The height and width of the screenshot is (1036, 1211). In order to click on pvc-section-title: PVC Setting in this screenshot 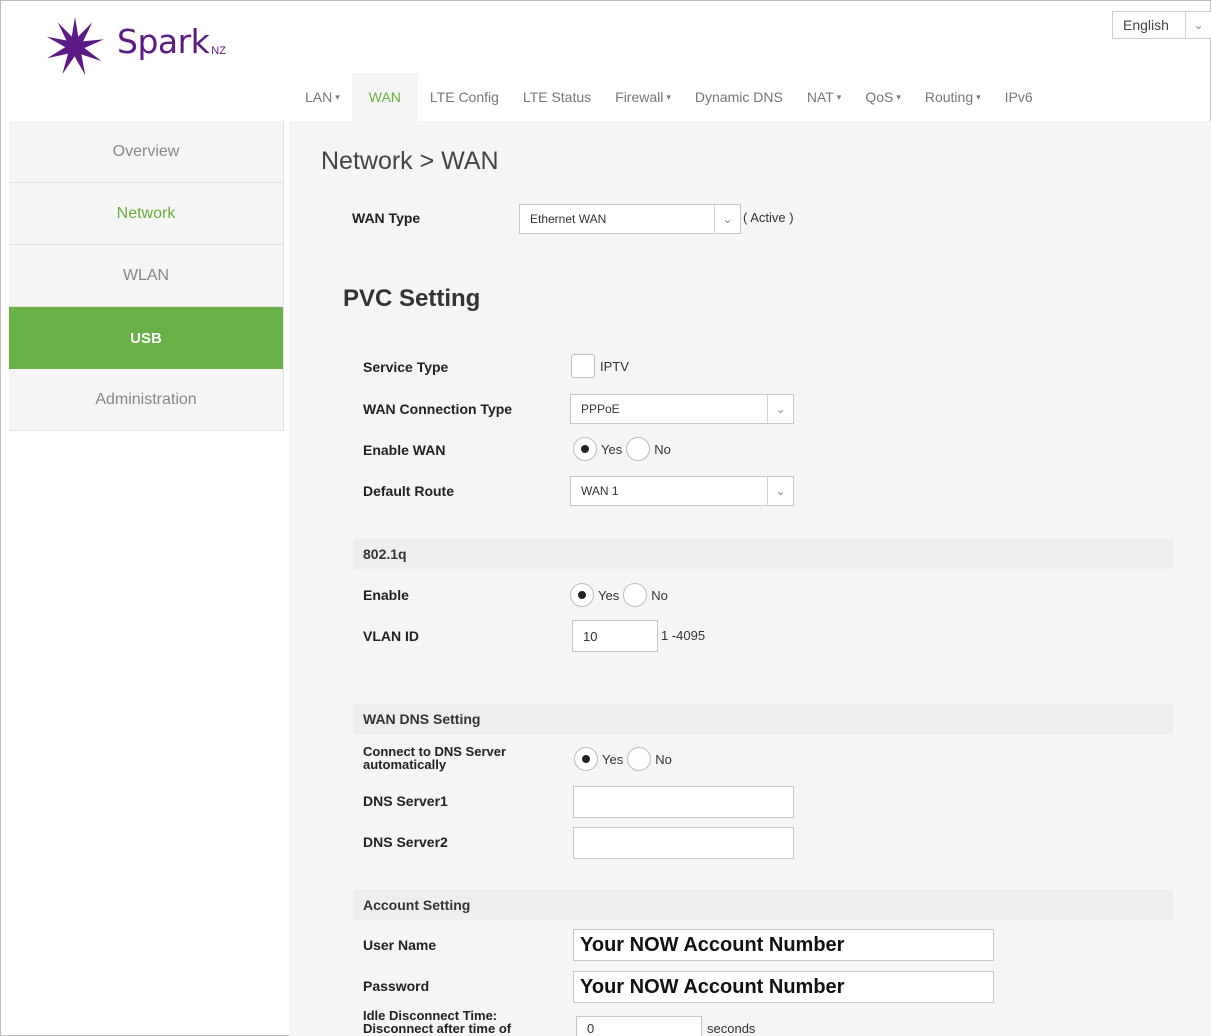, I will do `click(412, 298)`.